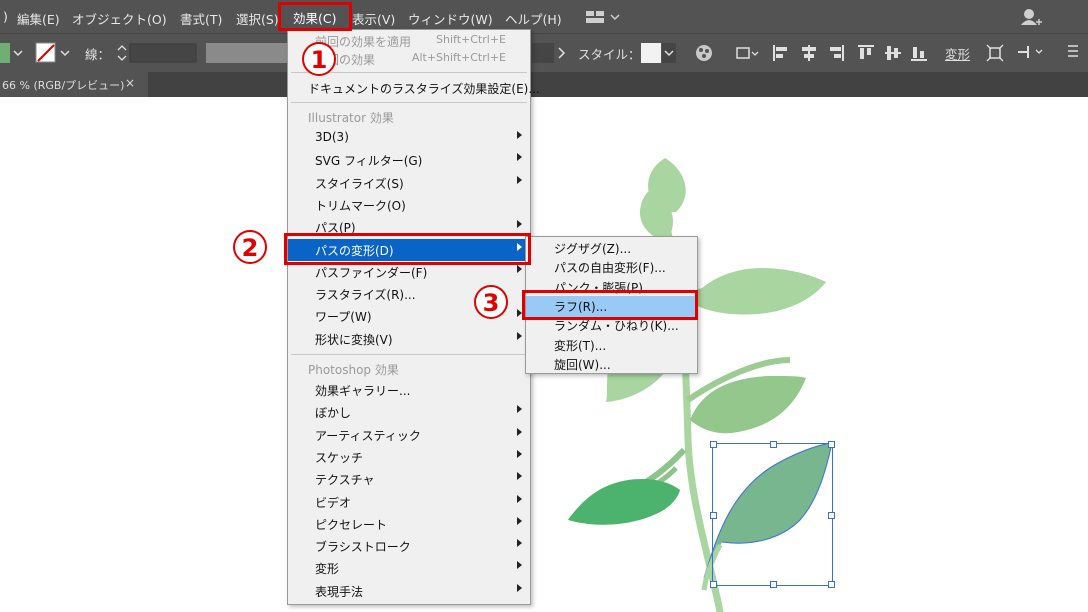 The width and height of the screenshot is (1088, 612). I want to click on isolate-selected-icon, so click(995, 54).